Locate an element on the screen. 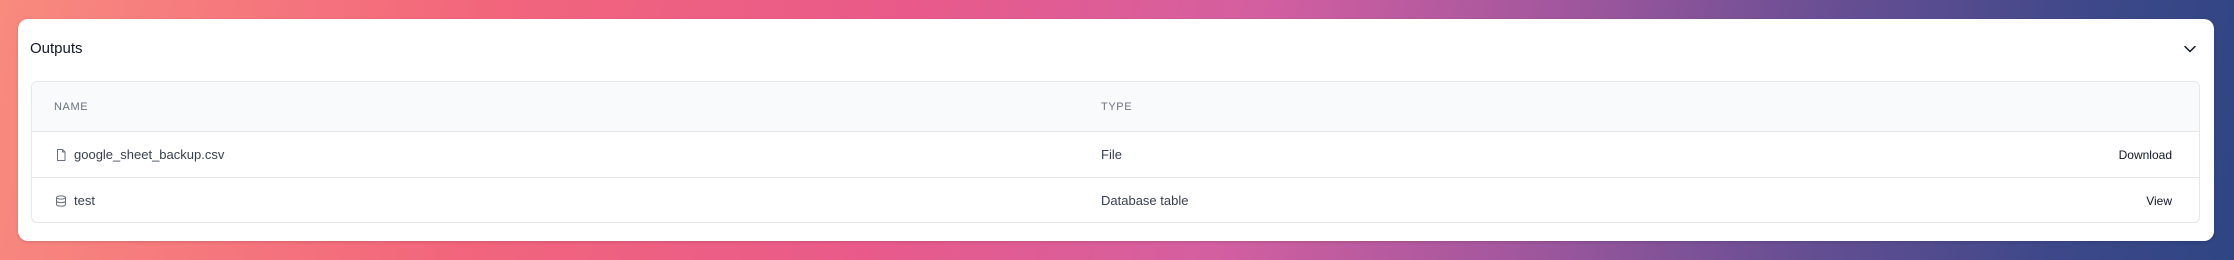  file-icon is located at coordinates (61, 155).